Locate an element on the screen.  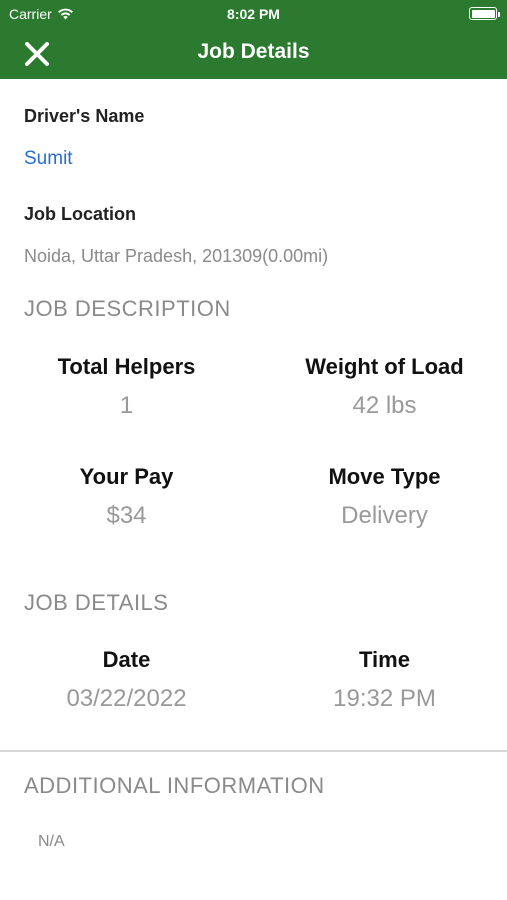
page-title: Job Details is located at coordinates (253, 51).